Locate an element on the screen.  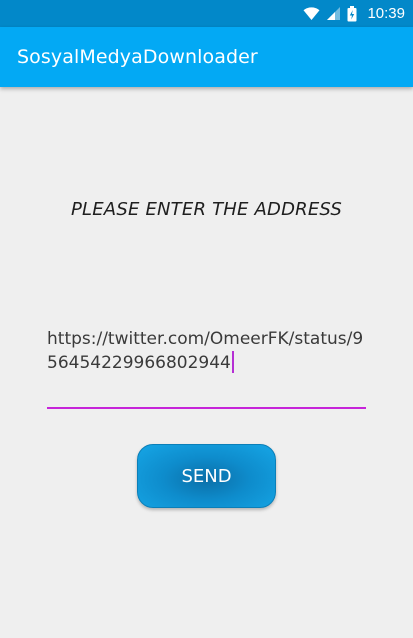
status-time: 10:39 is located at coordinates (386, 13).